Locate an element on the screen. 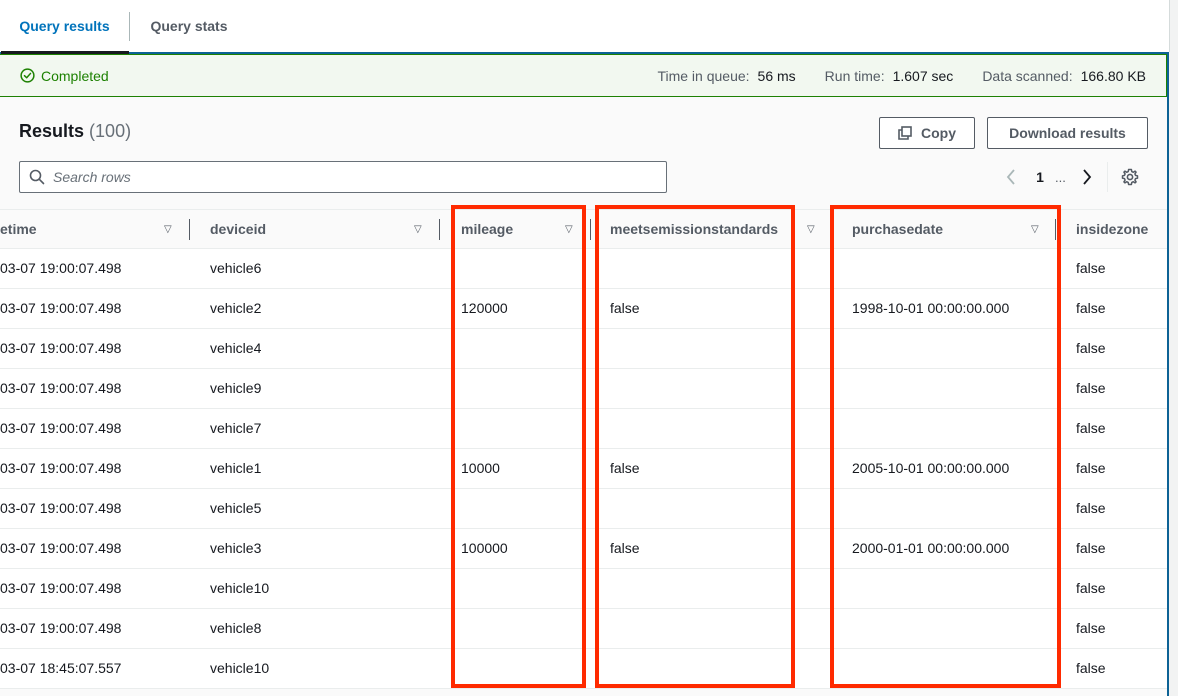  column-header-meetsemissionstandards: meetsemissionstandards is located at coordinates (694, 229).